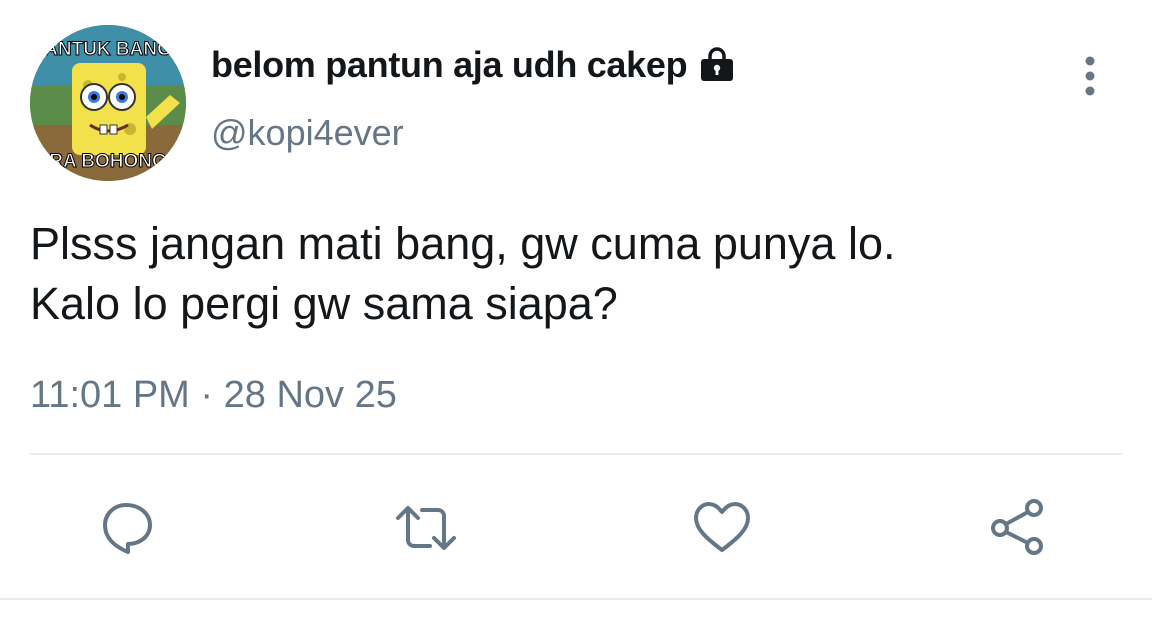  I want to click on avatar: ANTUK BANG RA BOHONG, so click(108, 103).